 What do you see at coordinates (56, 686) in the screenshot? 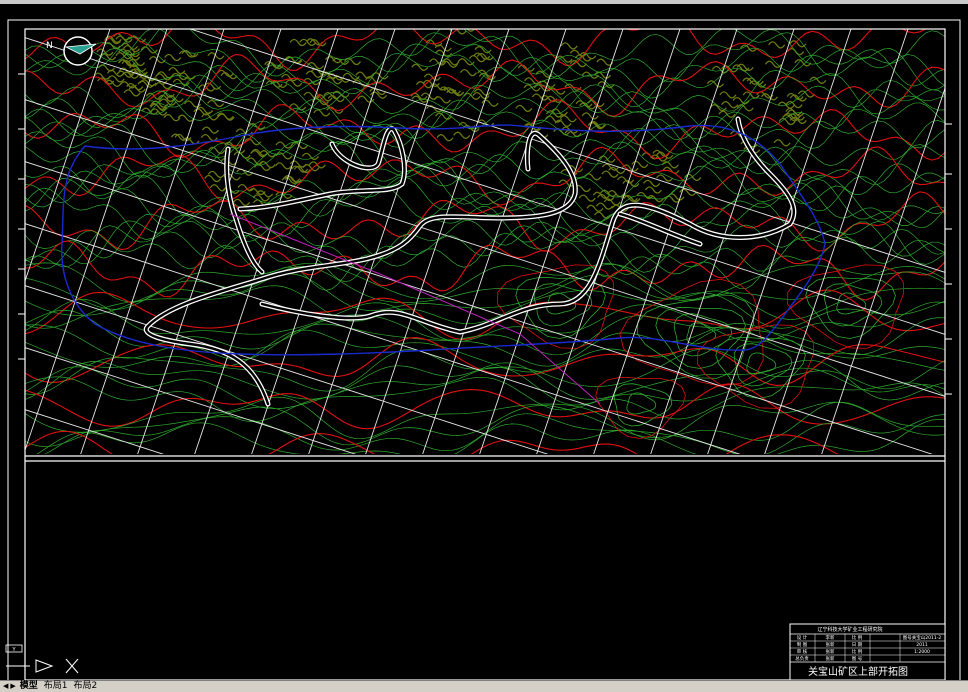
I see `tab-layout-1: 布局1` at bounding box center [56, 686].